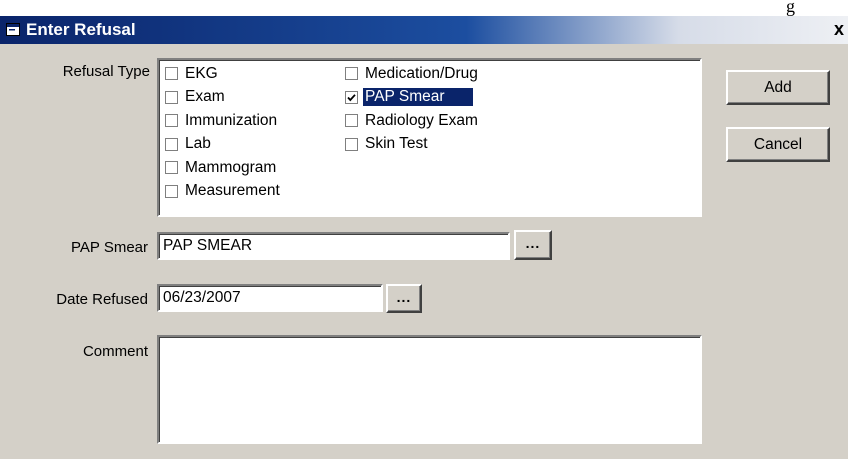 This screenshot has height=459, width=848. Describe the element at coordinates (208, 245) in the screenshot. I see `pap-smear-value: PAP SMEAR` at that location.